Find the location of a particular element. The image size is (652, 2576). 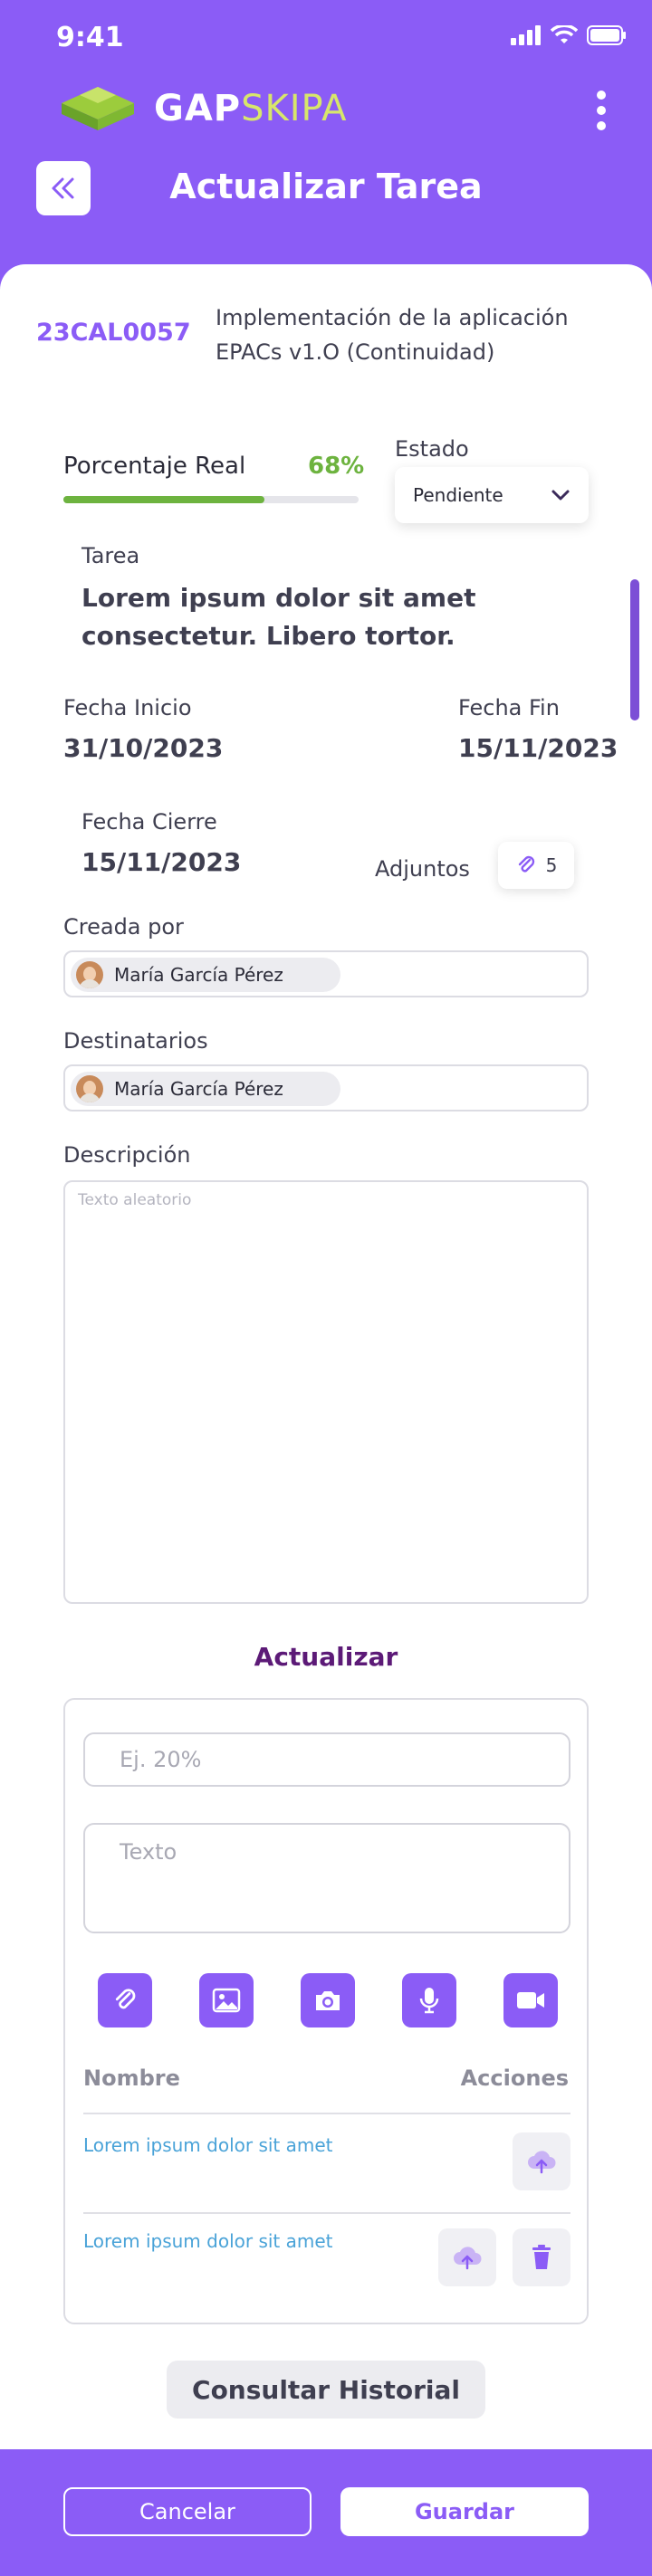

descripcion-textarea: Texto aleatorio is located at coordinates (326, 1392).